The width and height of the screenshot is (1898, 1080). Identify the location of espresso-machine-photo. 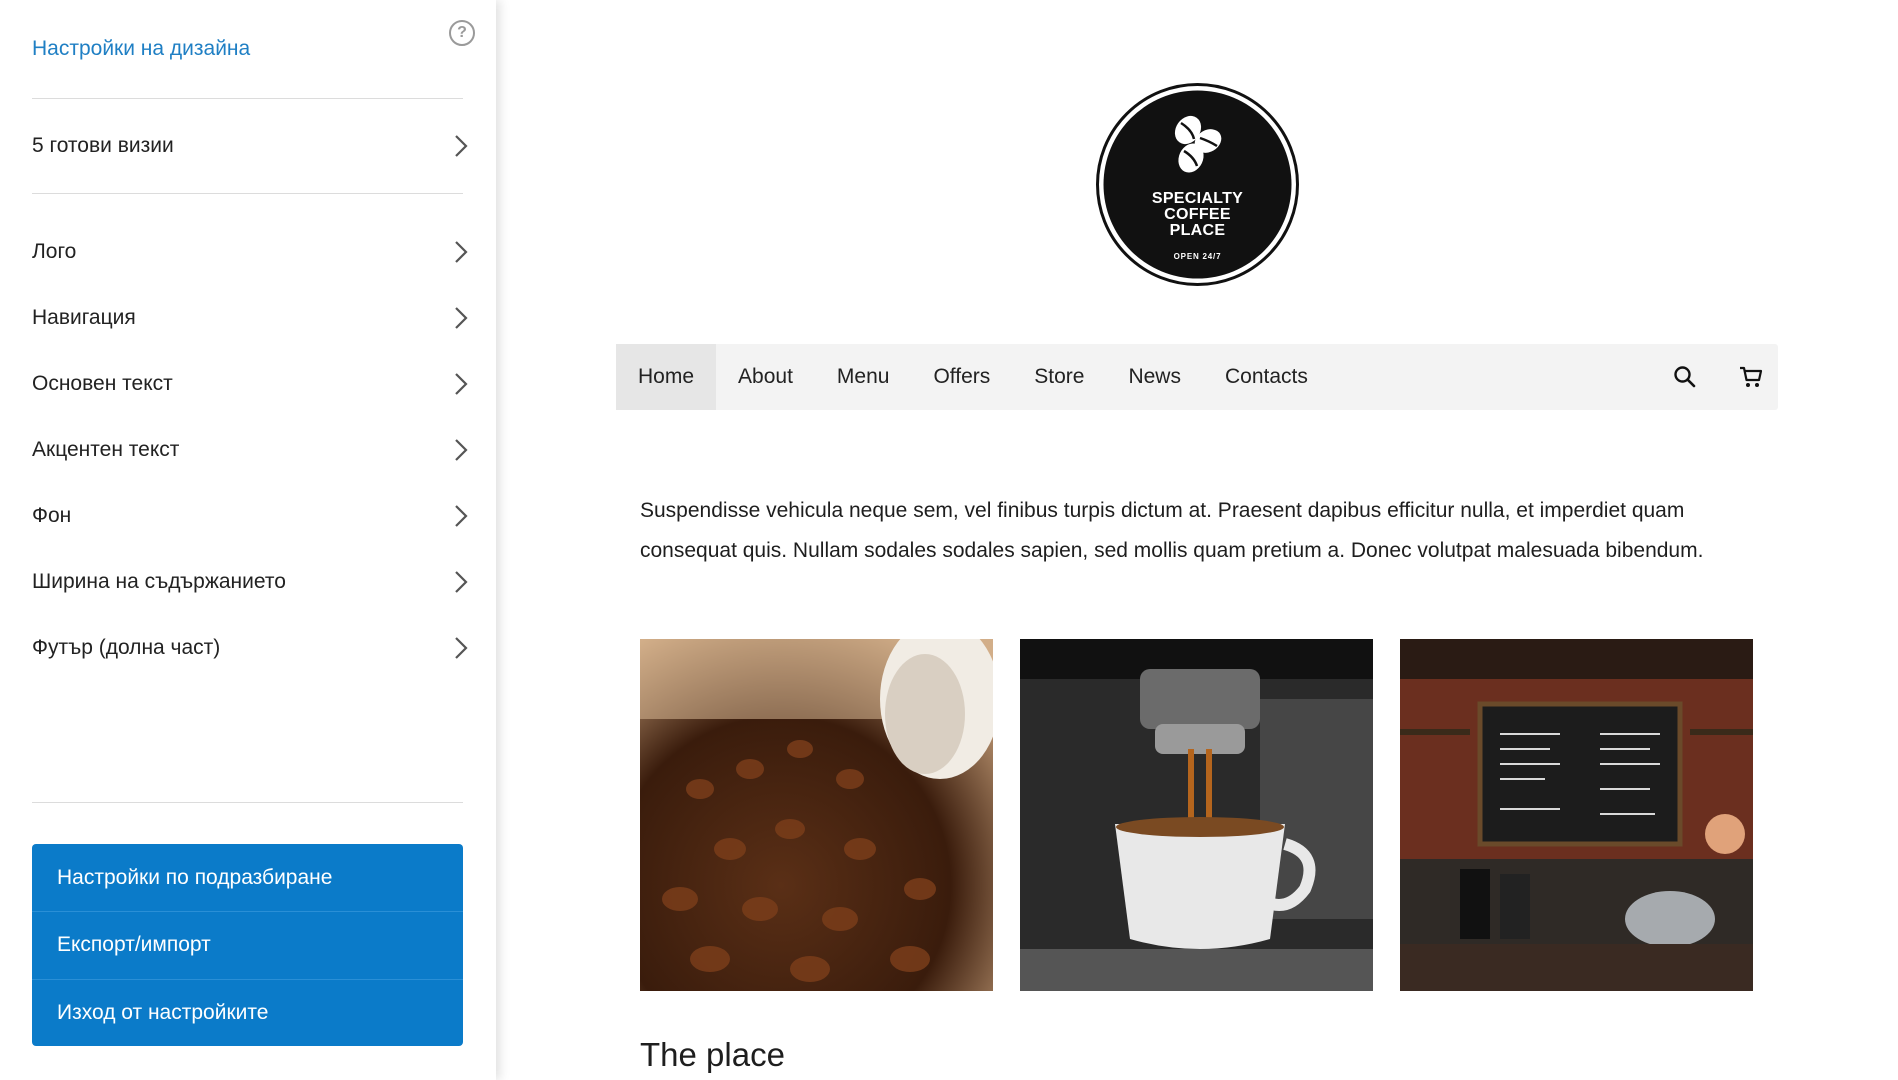
(1196, 815).